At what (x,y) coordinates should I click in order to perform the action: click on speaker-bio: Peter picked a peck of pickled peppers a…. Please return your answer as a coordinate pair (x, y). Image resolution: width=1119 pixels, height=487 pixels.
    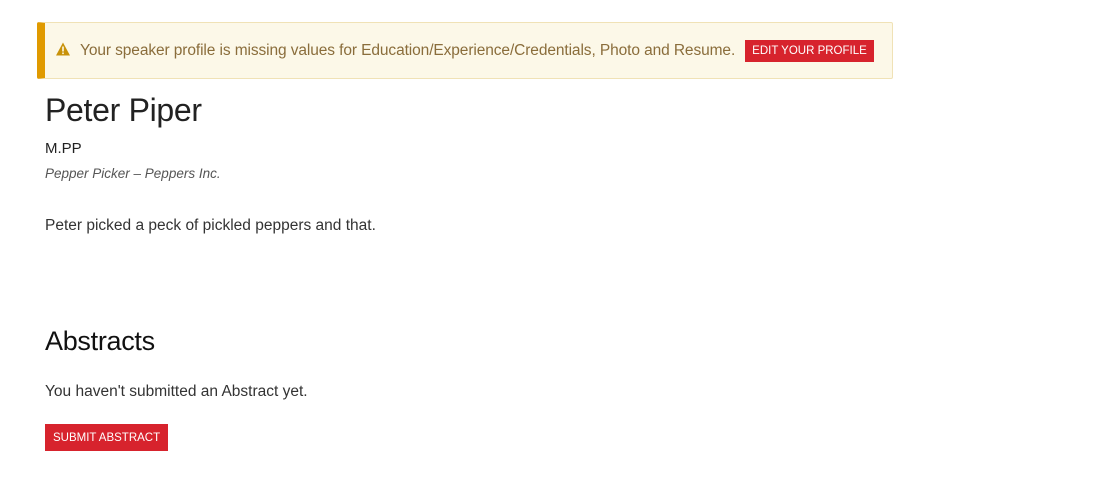
    Looking at the image, I should click on (210, 225).